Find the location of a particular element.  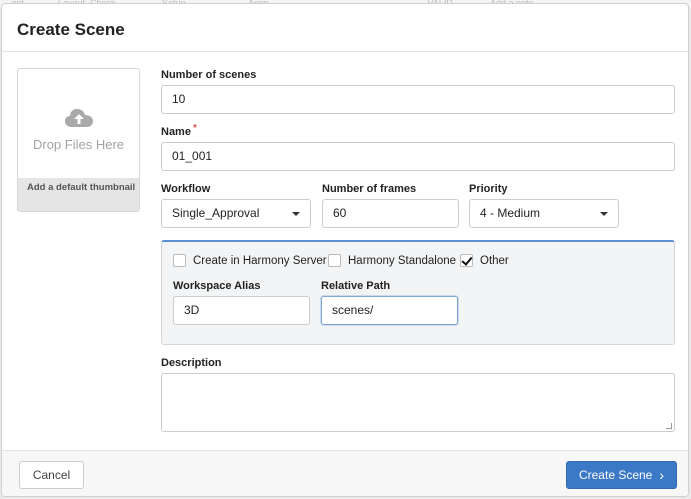

other-checkbox is located at coordinates (466, 260).